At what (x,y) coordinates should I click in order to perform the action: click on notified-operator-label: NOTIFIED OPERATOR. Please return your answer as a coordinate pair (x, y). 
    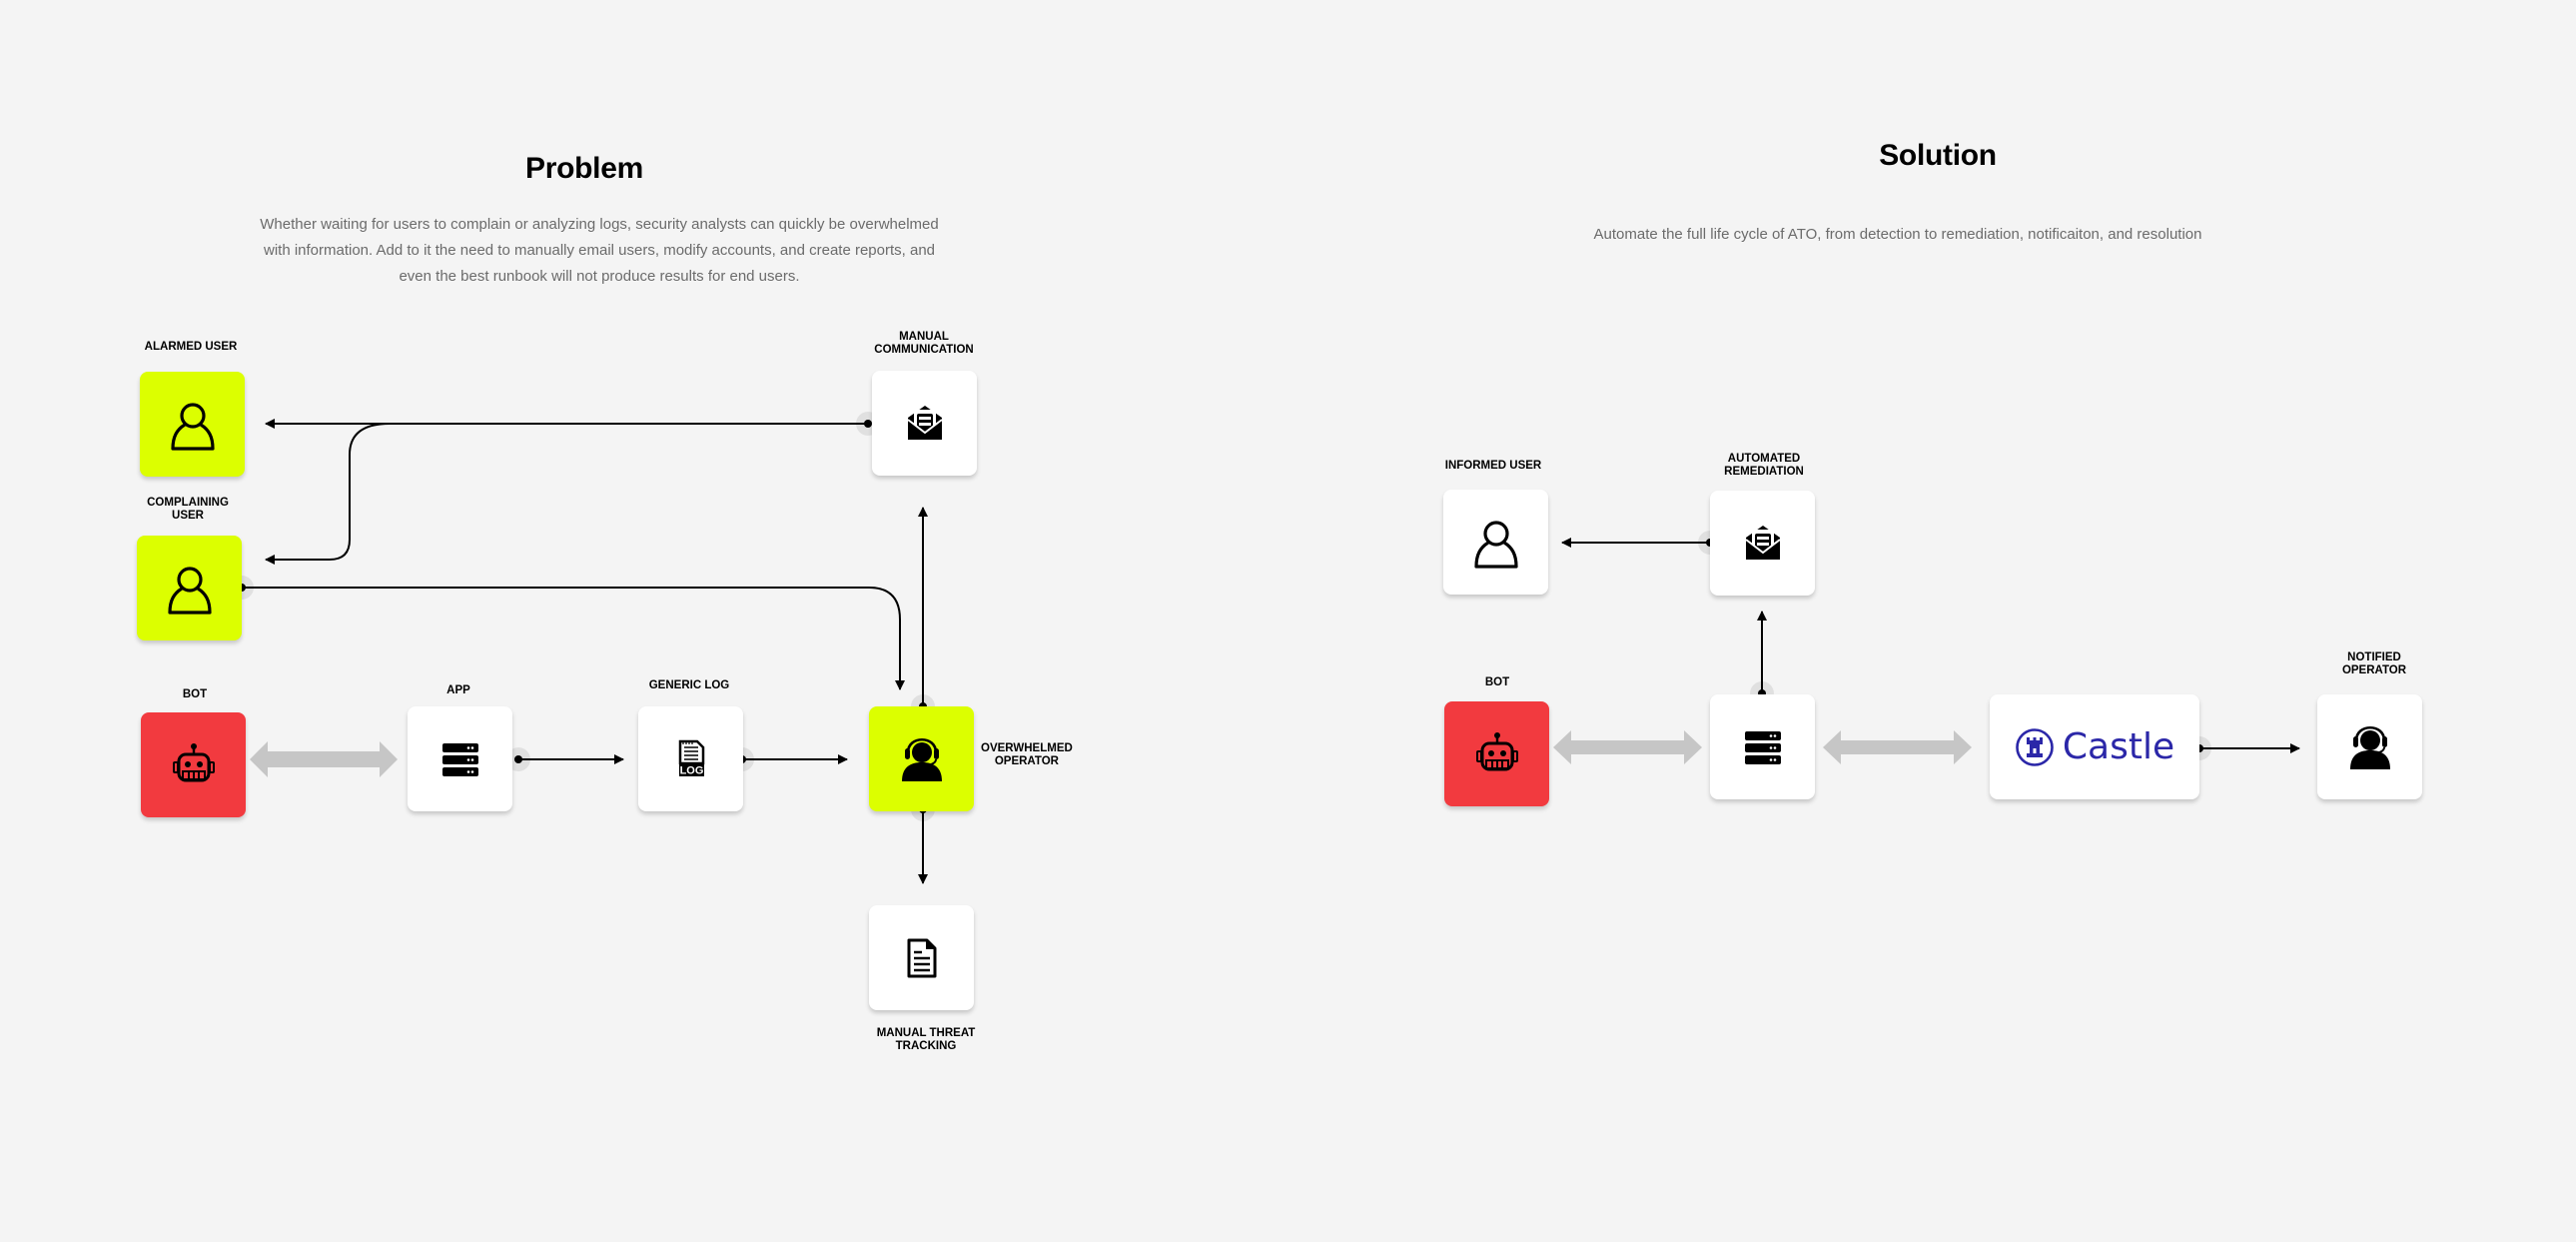
    Looking at the image, I should click on (2374, 664).